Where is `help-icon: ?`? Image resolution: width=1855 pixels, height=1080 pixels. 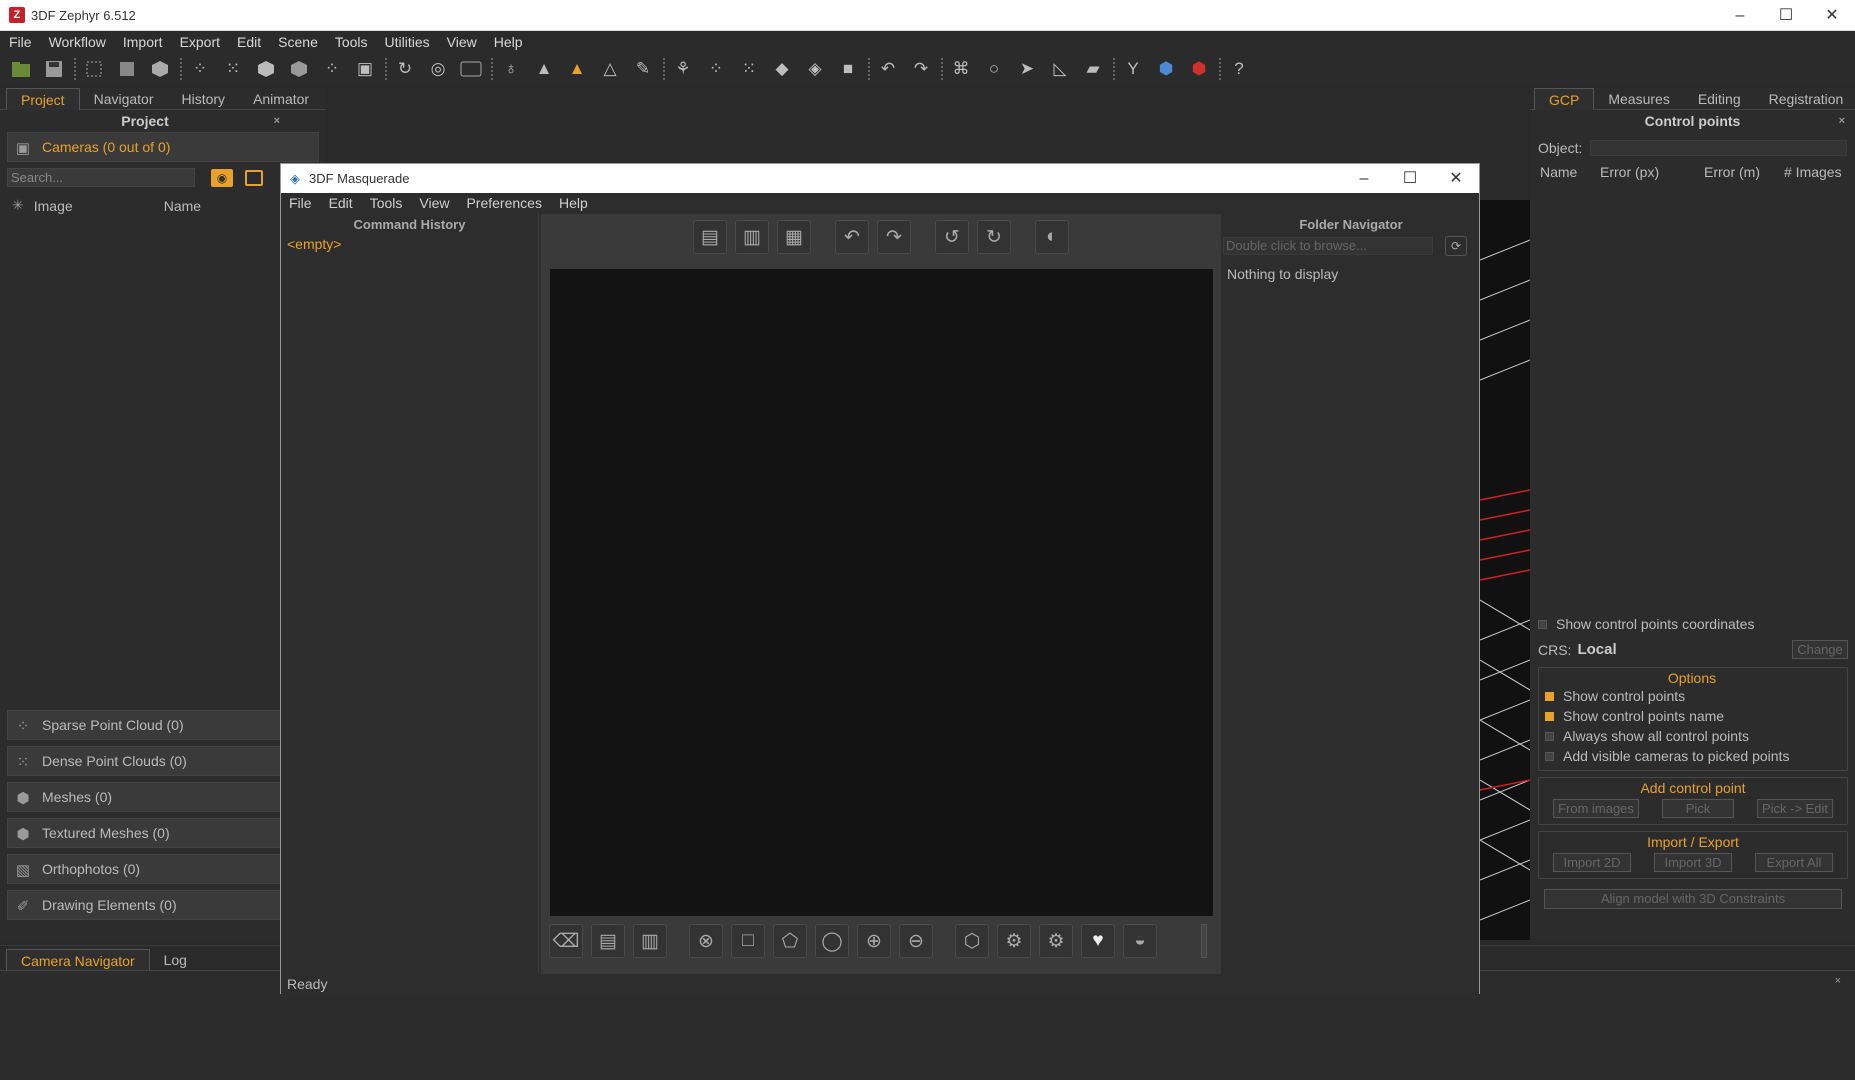 help-icon: ? is located at coordinates (1239, 69).